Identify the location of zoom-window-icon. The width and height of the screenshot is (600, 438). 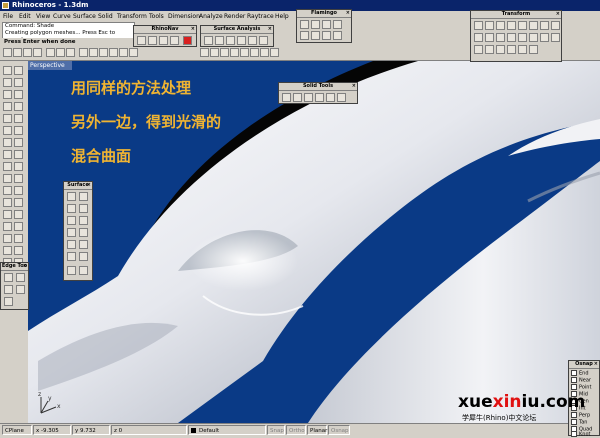
(123, 52).